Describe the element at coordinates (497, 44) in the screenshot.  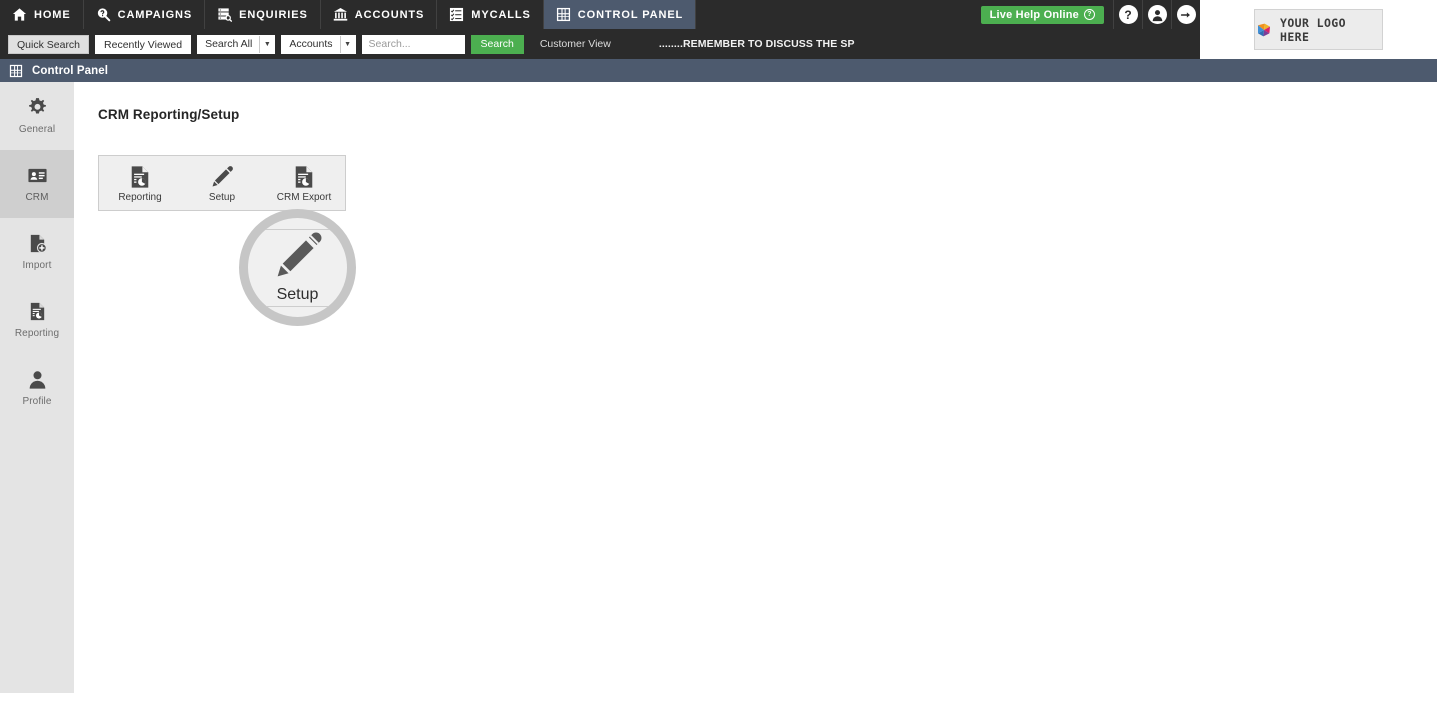
I see `search-button: Search` at that location.